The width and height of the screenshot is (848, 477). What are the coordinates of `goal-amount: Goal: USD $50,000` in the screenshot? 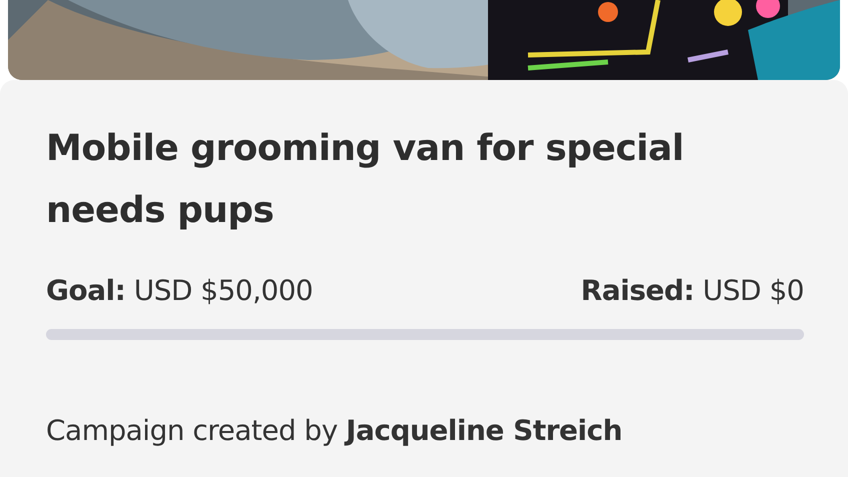 It's located at (179, 290).